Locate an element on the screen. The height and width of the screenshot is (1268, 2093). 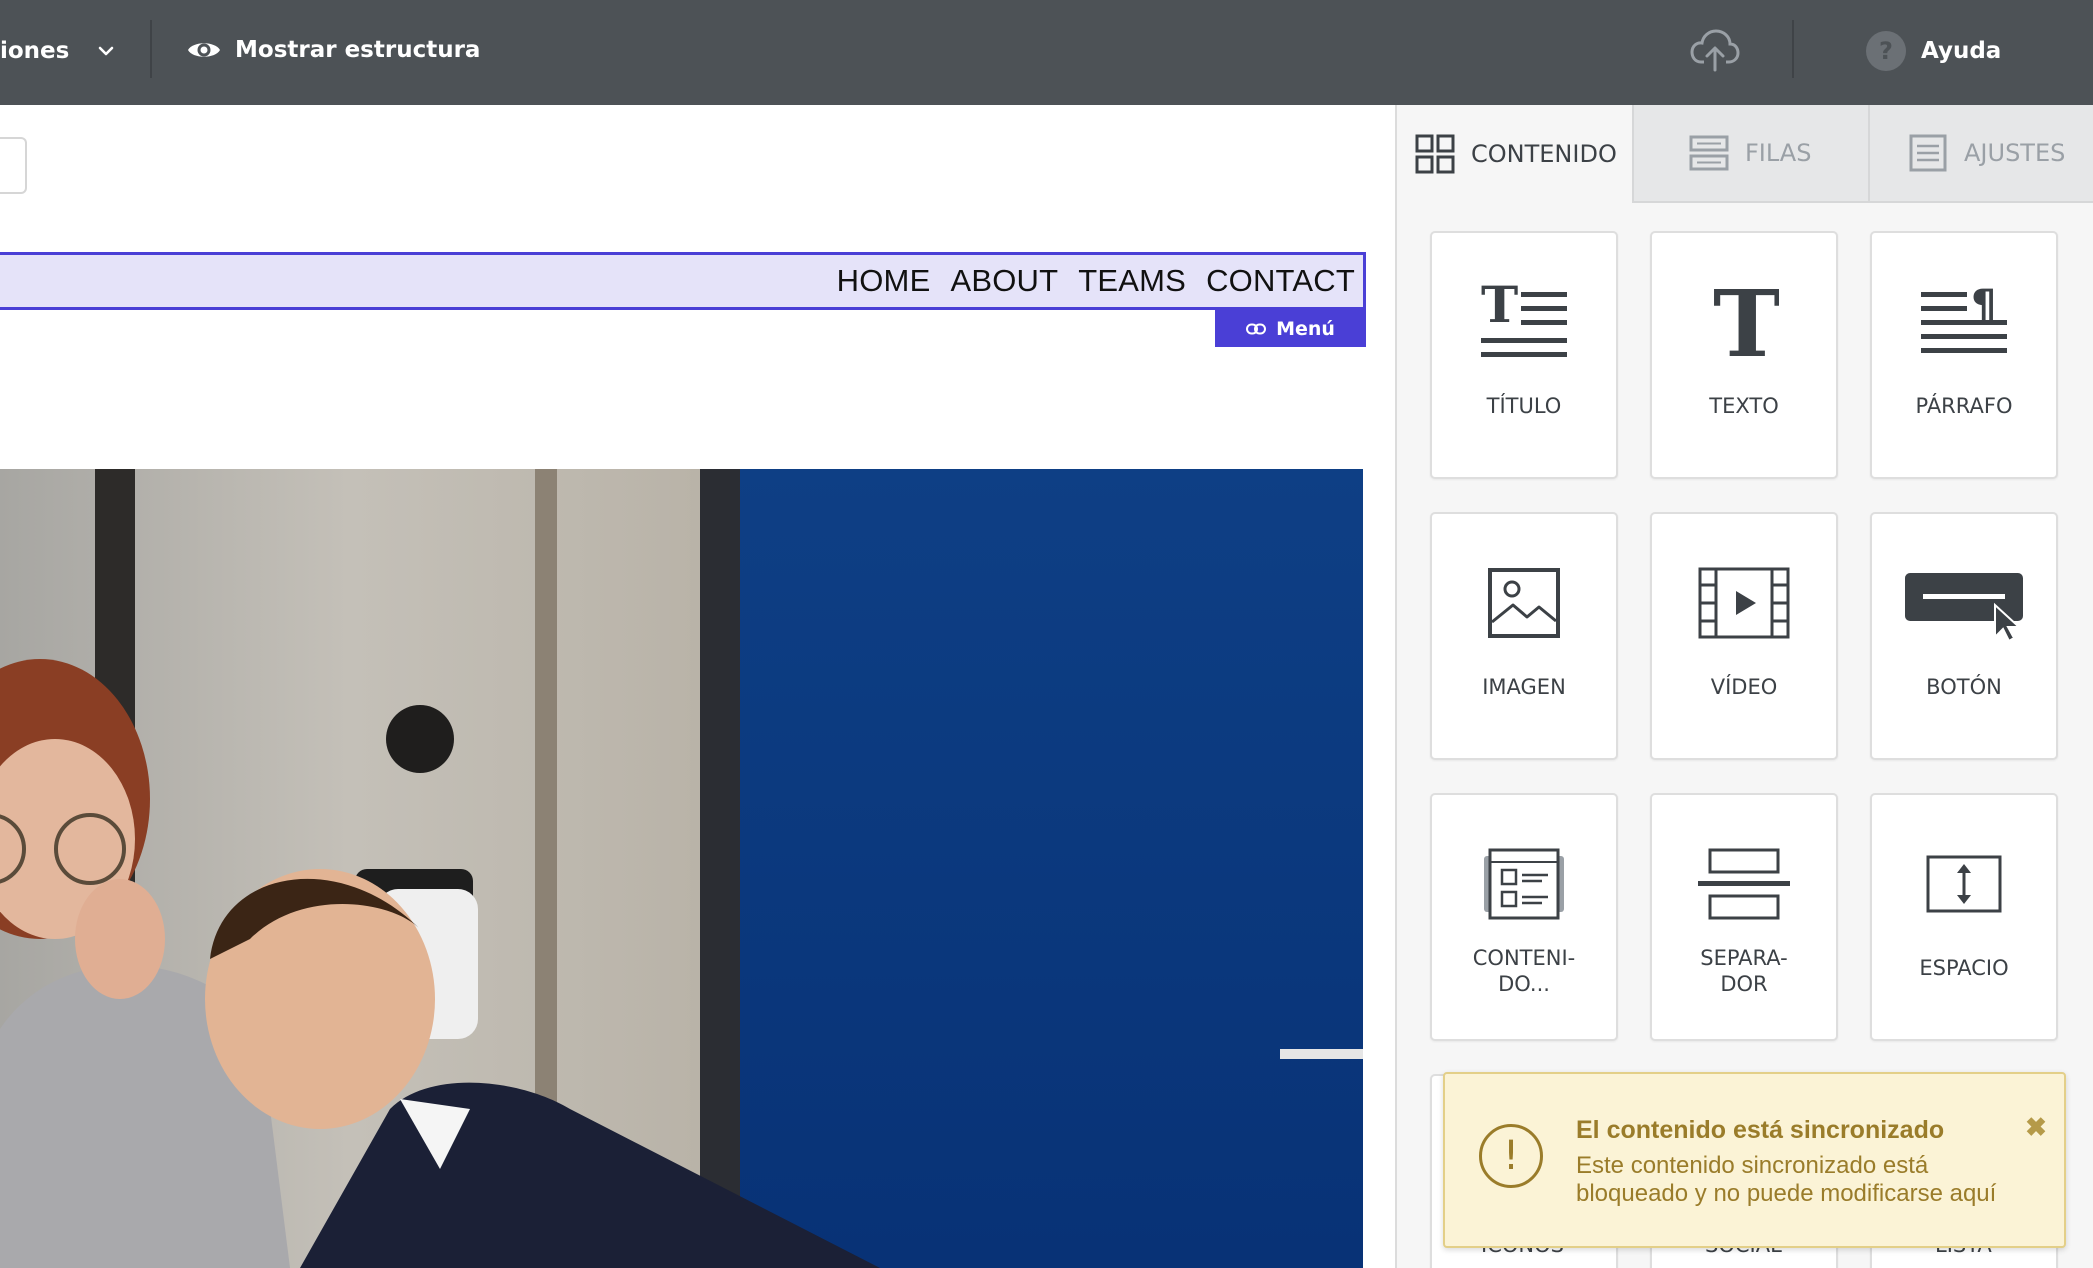
block-button-tile: BOTÓN is located at coordinates (1964, 636).